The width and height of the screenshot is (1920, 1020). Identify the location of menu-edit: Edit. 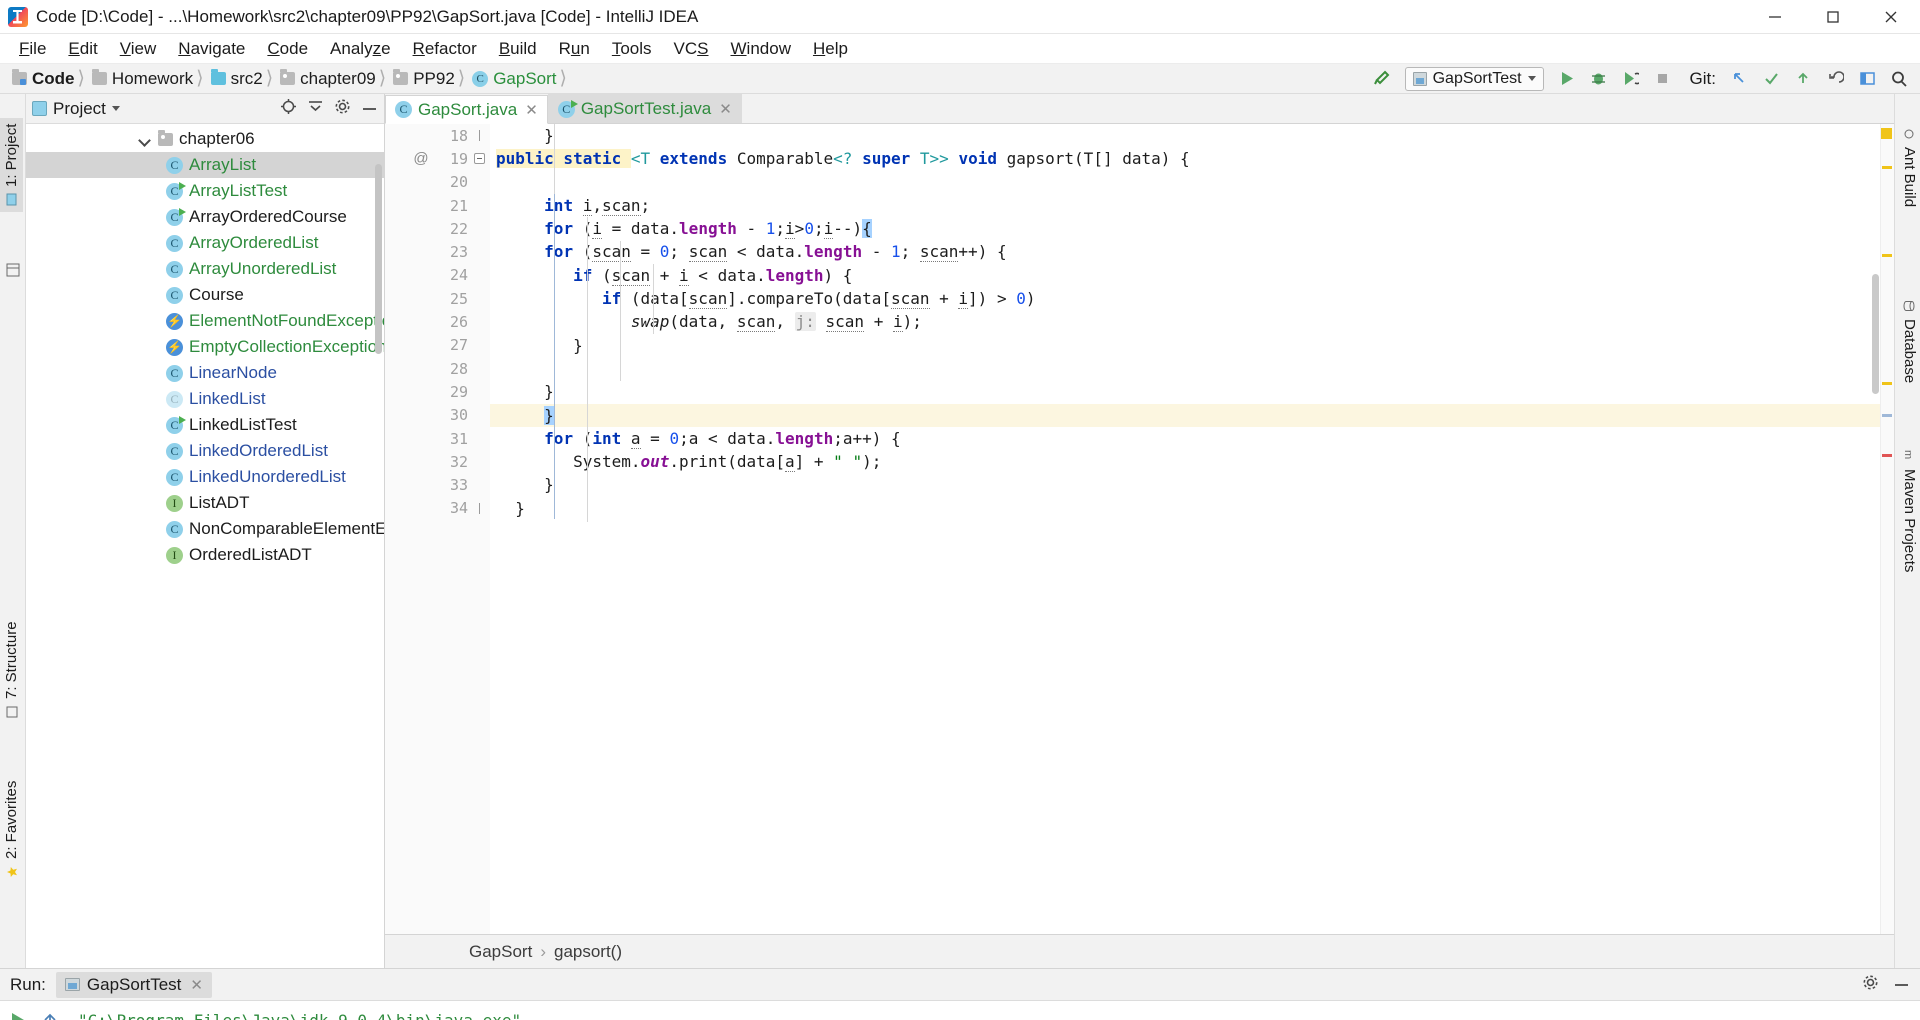
(82, 49).